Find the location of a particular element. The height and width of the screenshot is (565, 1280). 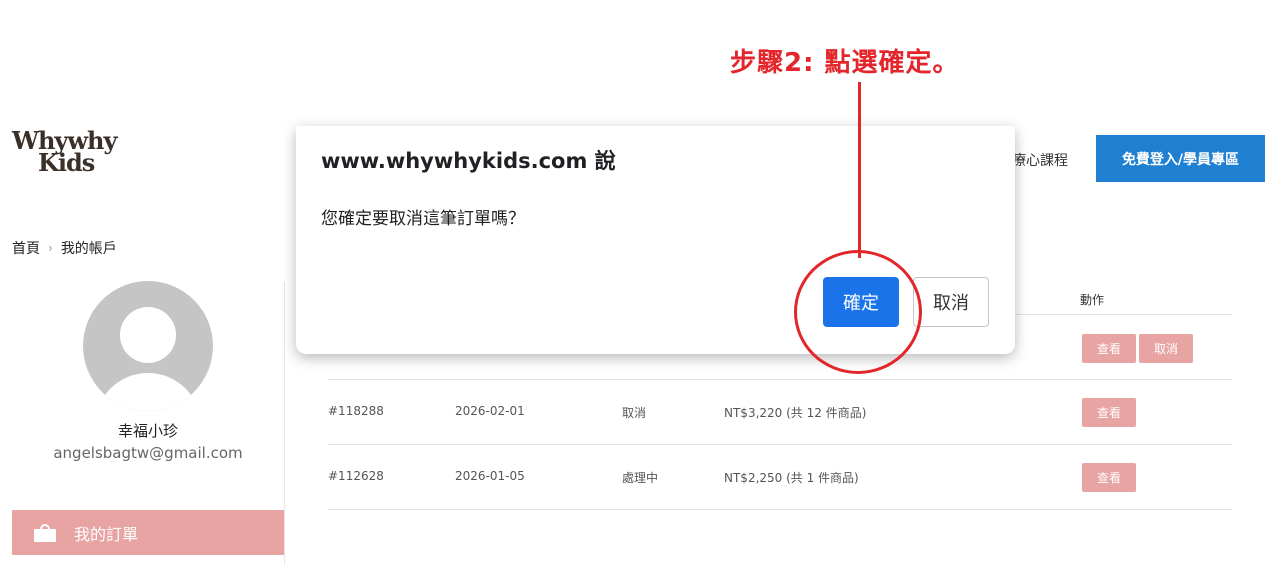

nav-link-healing-course: 療心課程 is located at coordinates (1040, 160).